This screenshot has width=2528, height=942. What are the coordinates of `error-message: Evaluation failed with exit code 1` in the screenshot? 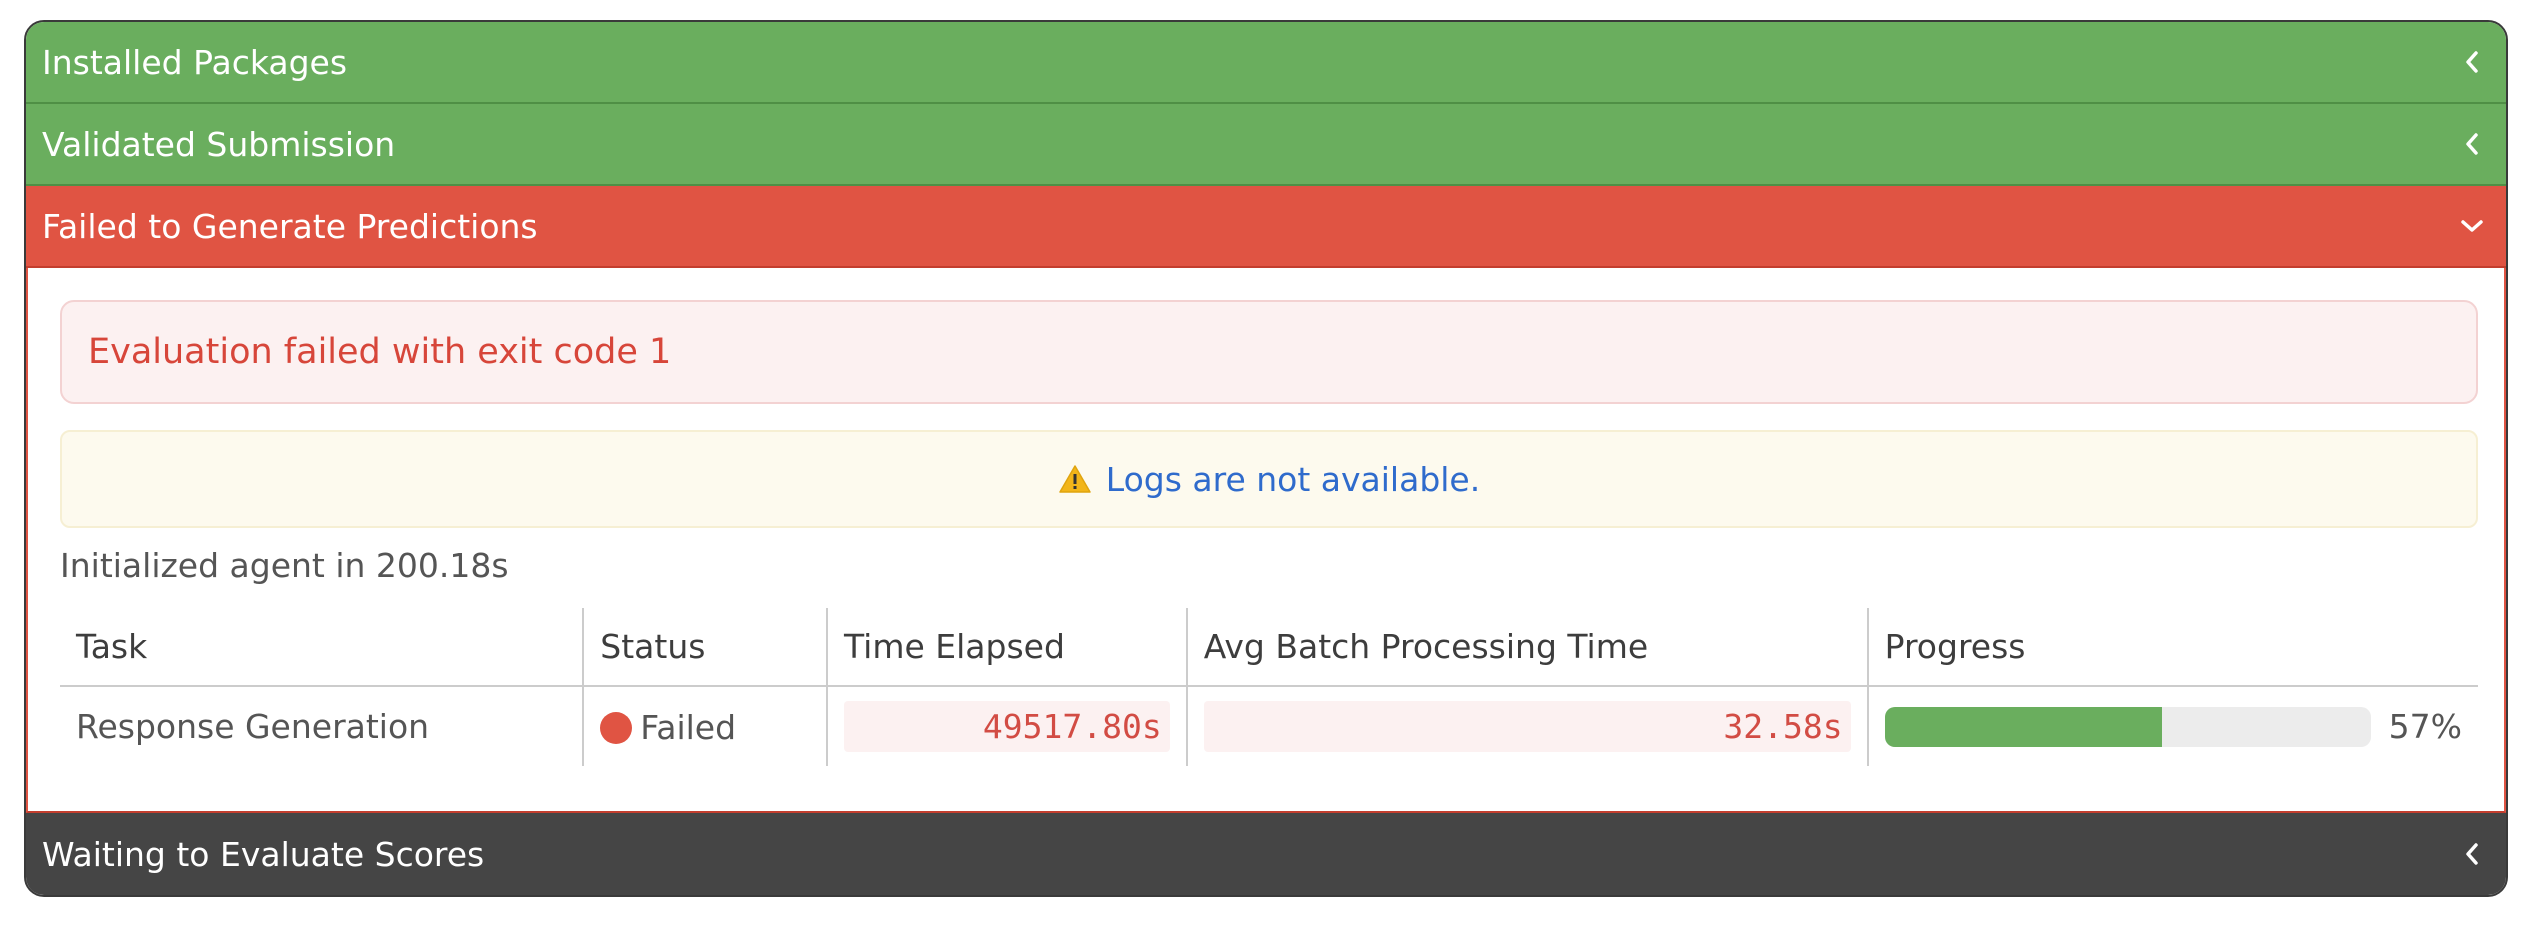 It's located at (380, 352).